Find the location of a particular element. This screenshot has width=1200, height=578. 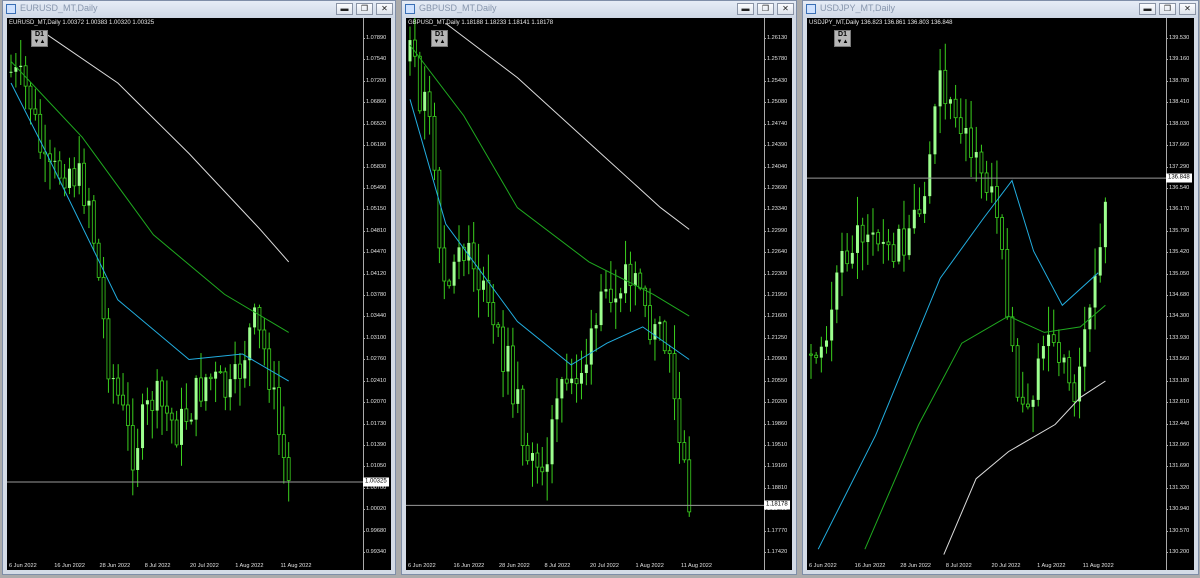

price-tick-label: 1.21950 is located at coordinates (775, 295).